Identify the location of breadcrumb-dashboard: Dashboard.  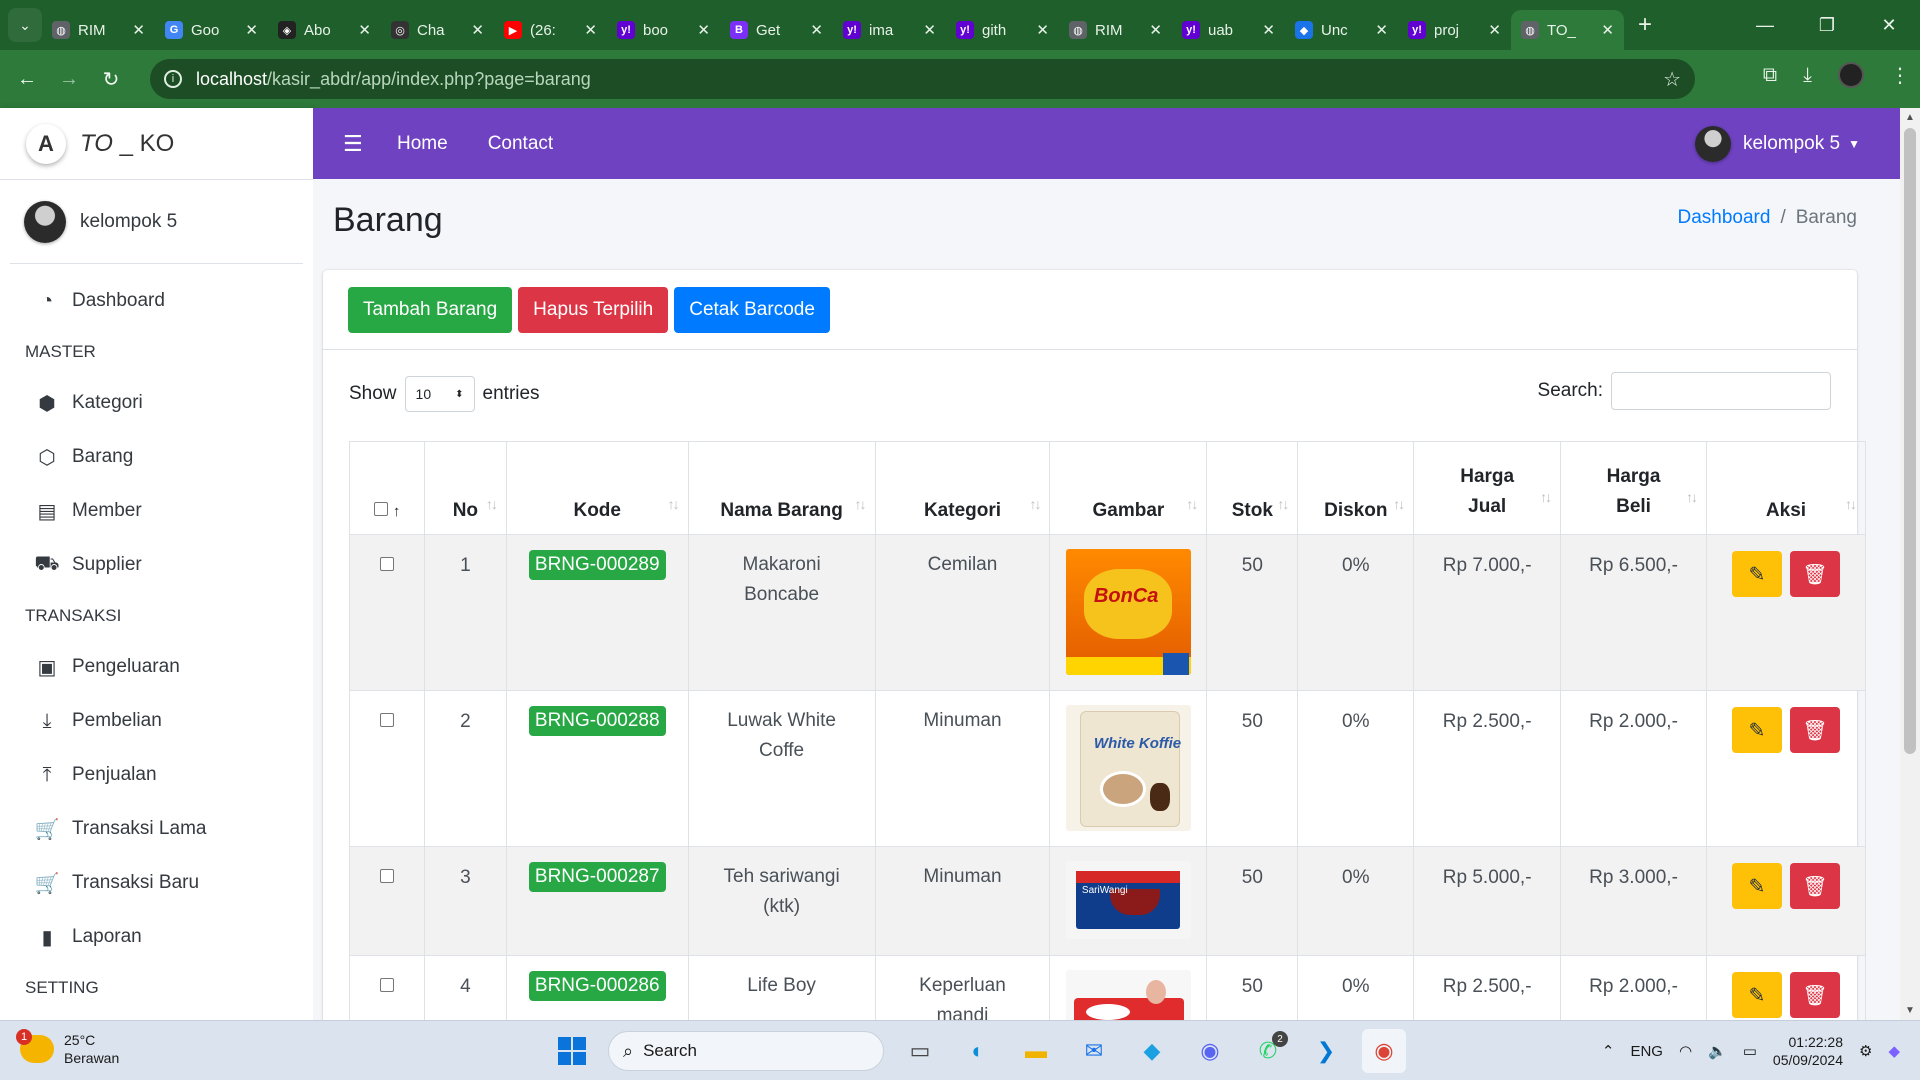
(1723, 217).